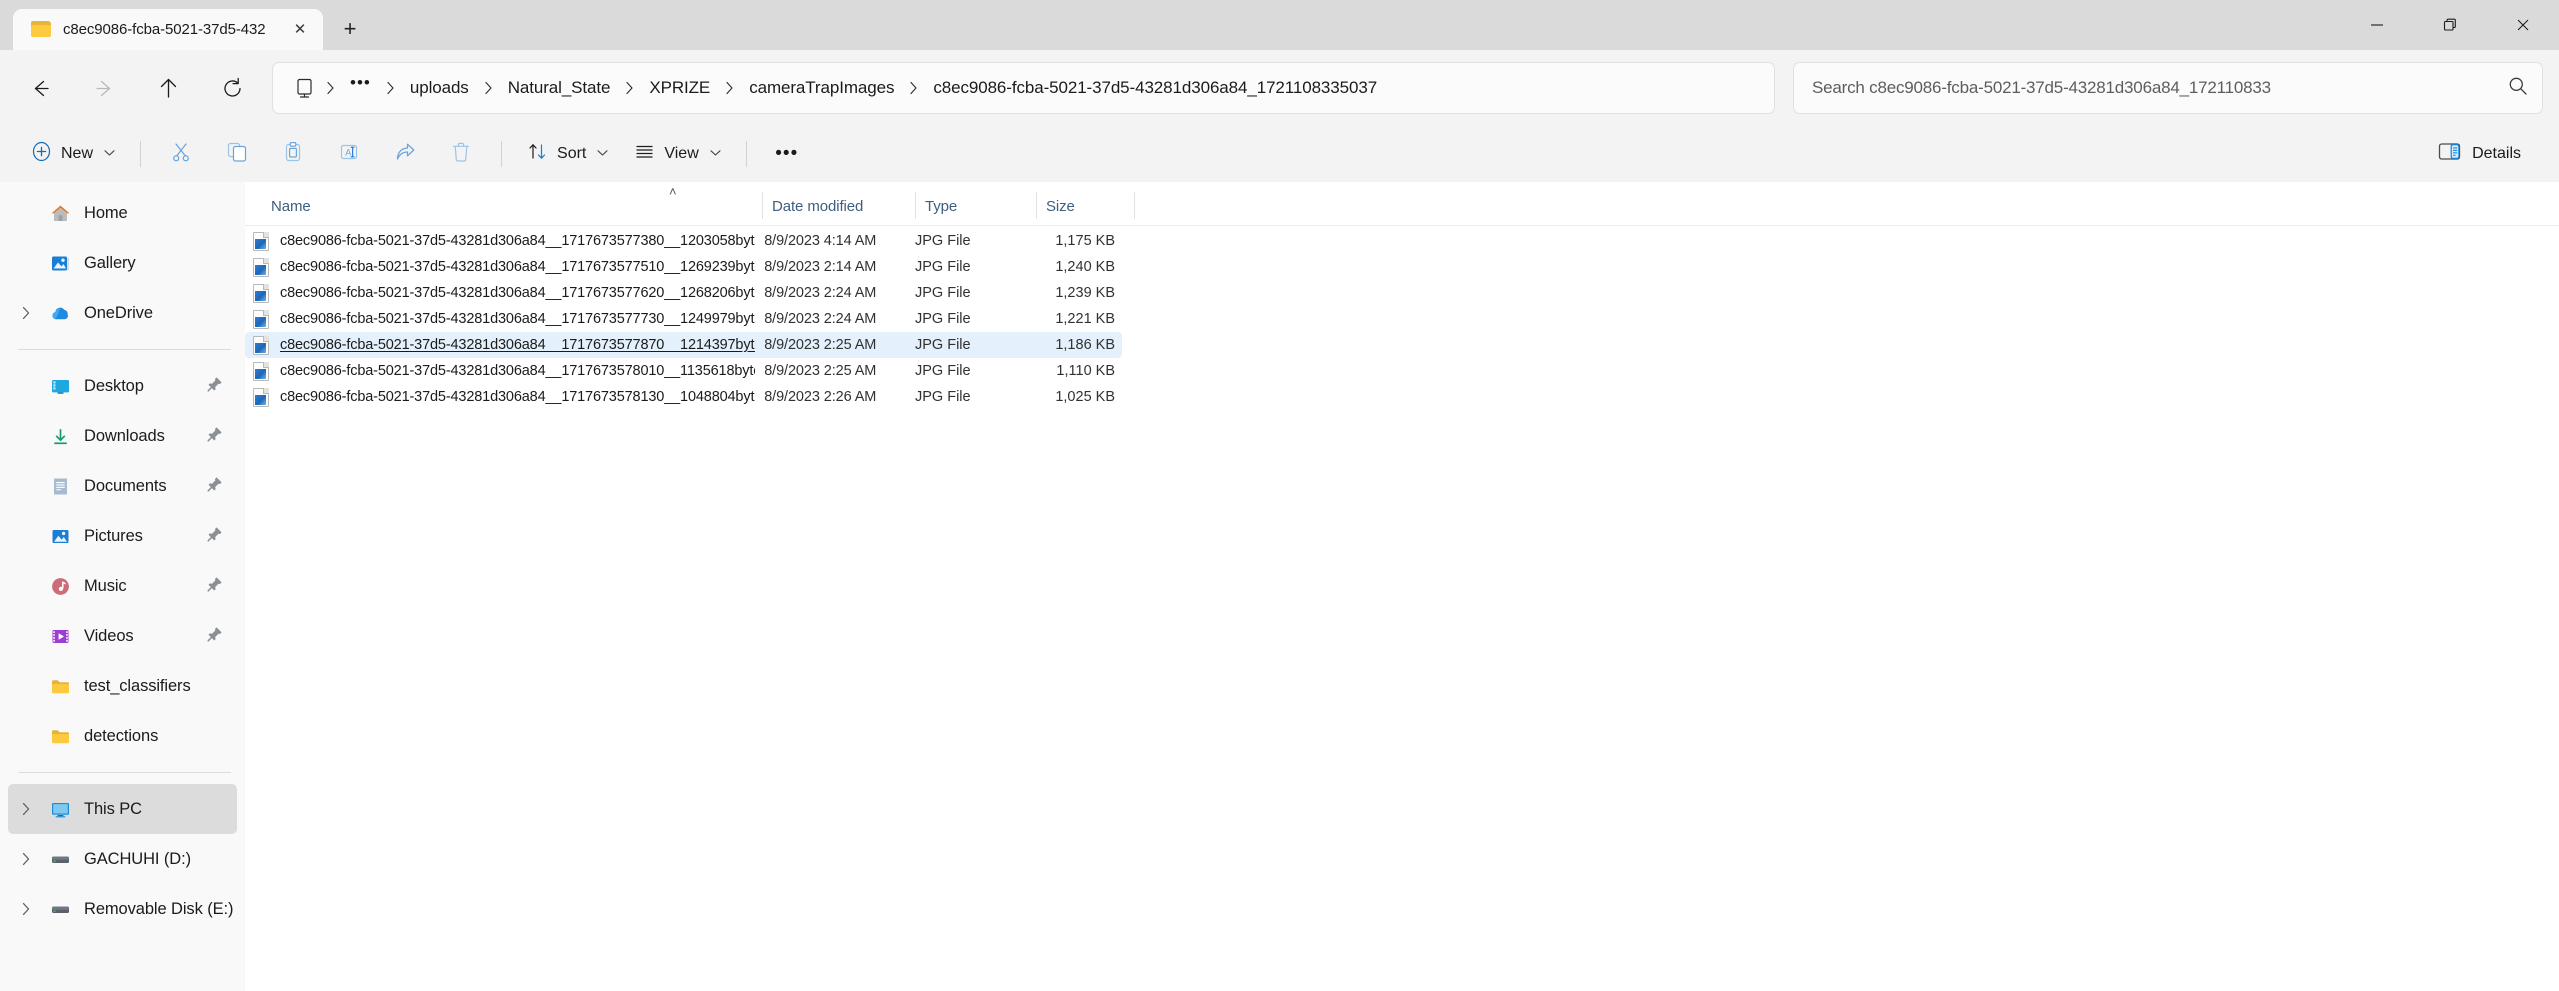 This screenshot has width=2559, height=991. I want to click on more-options-button: •••, so click(787, 154).